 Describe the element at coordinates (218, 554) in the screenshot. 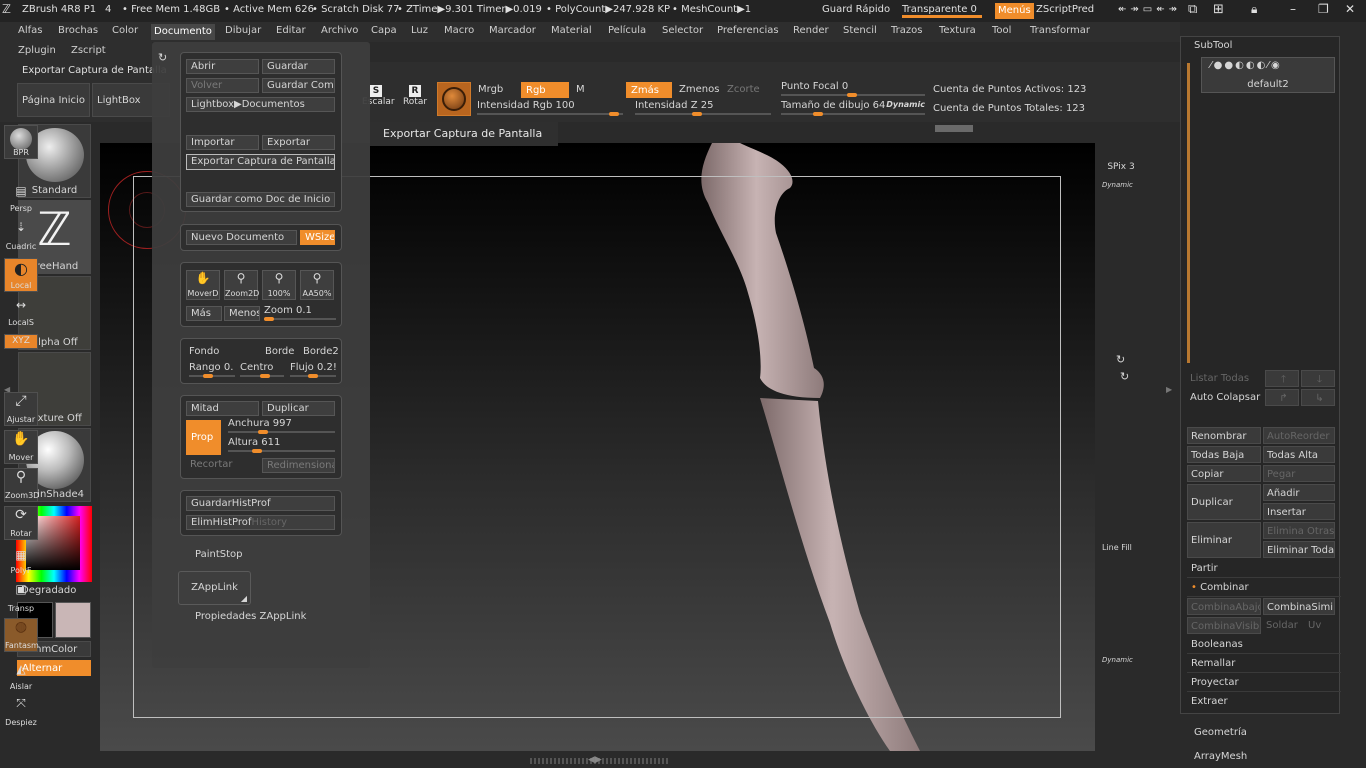

I see `paintstop-label: PaintStop` at that location.